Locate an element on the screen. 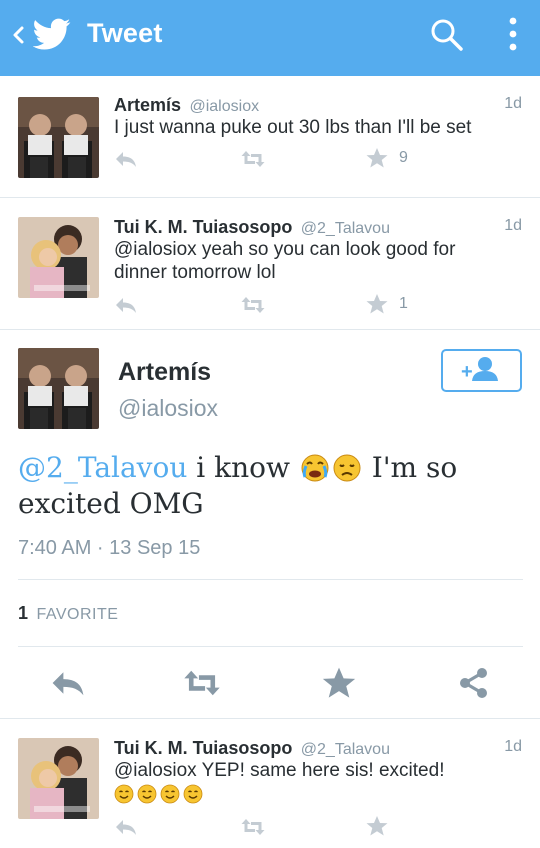 The width and height of the screenshot is (540, 848). favorites-label: FAVORITE is located at coordinates (77, 614).